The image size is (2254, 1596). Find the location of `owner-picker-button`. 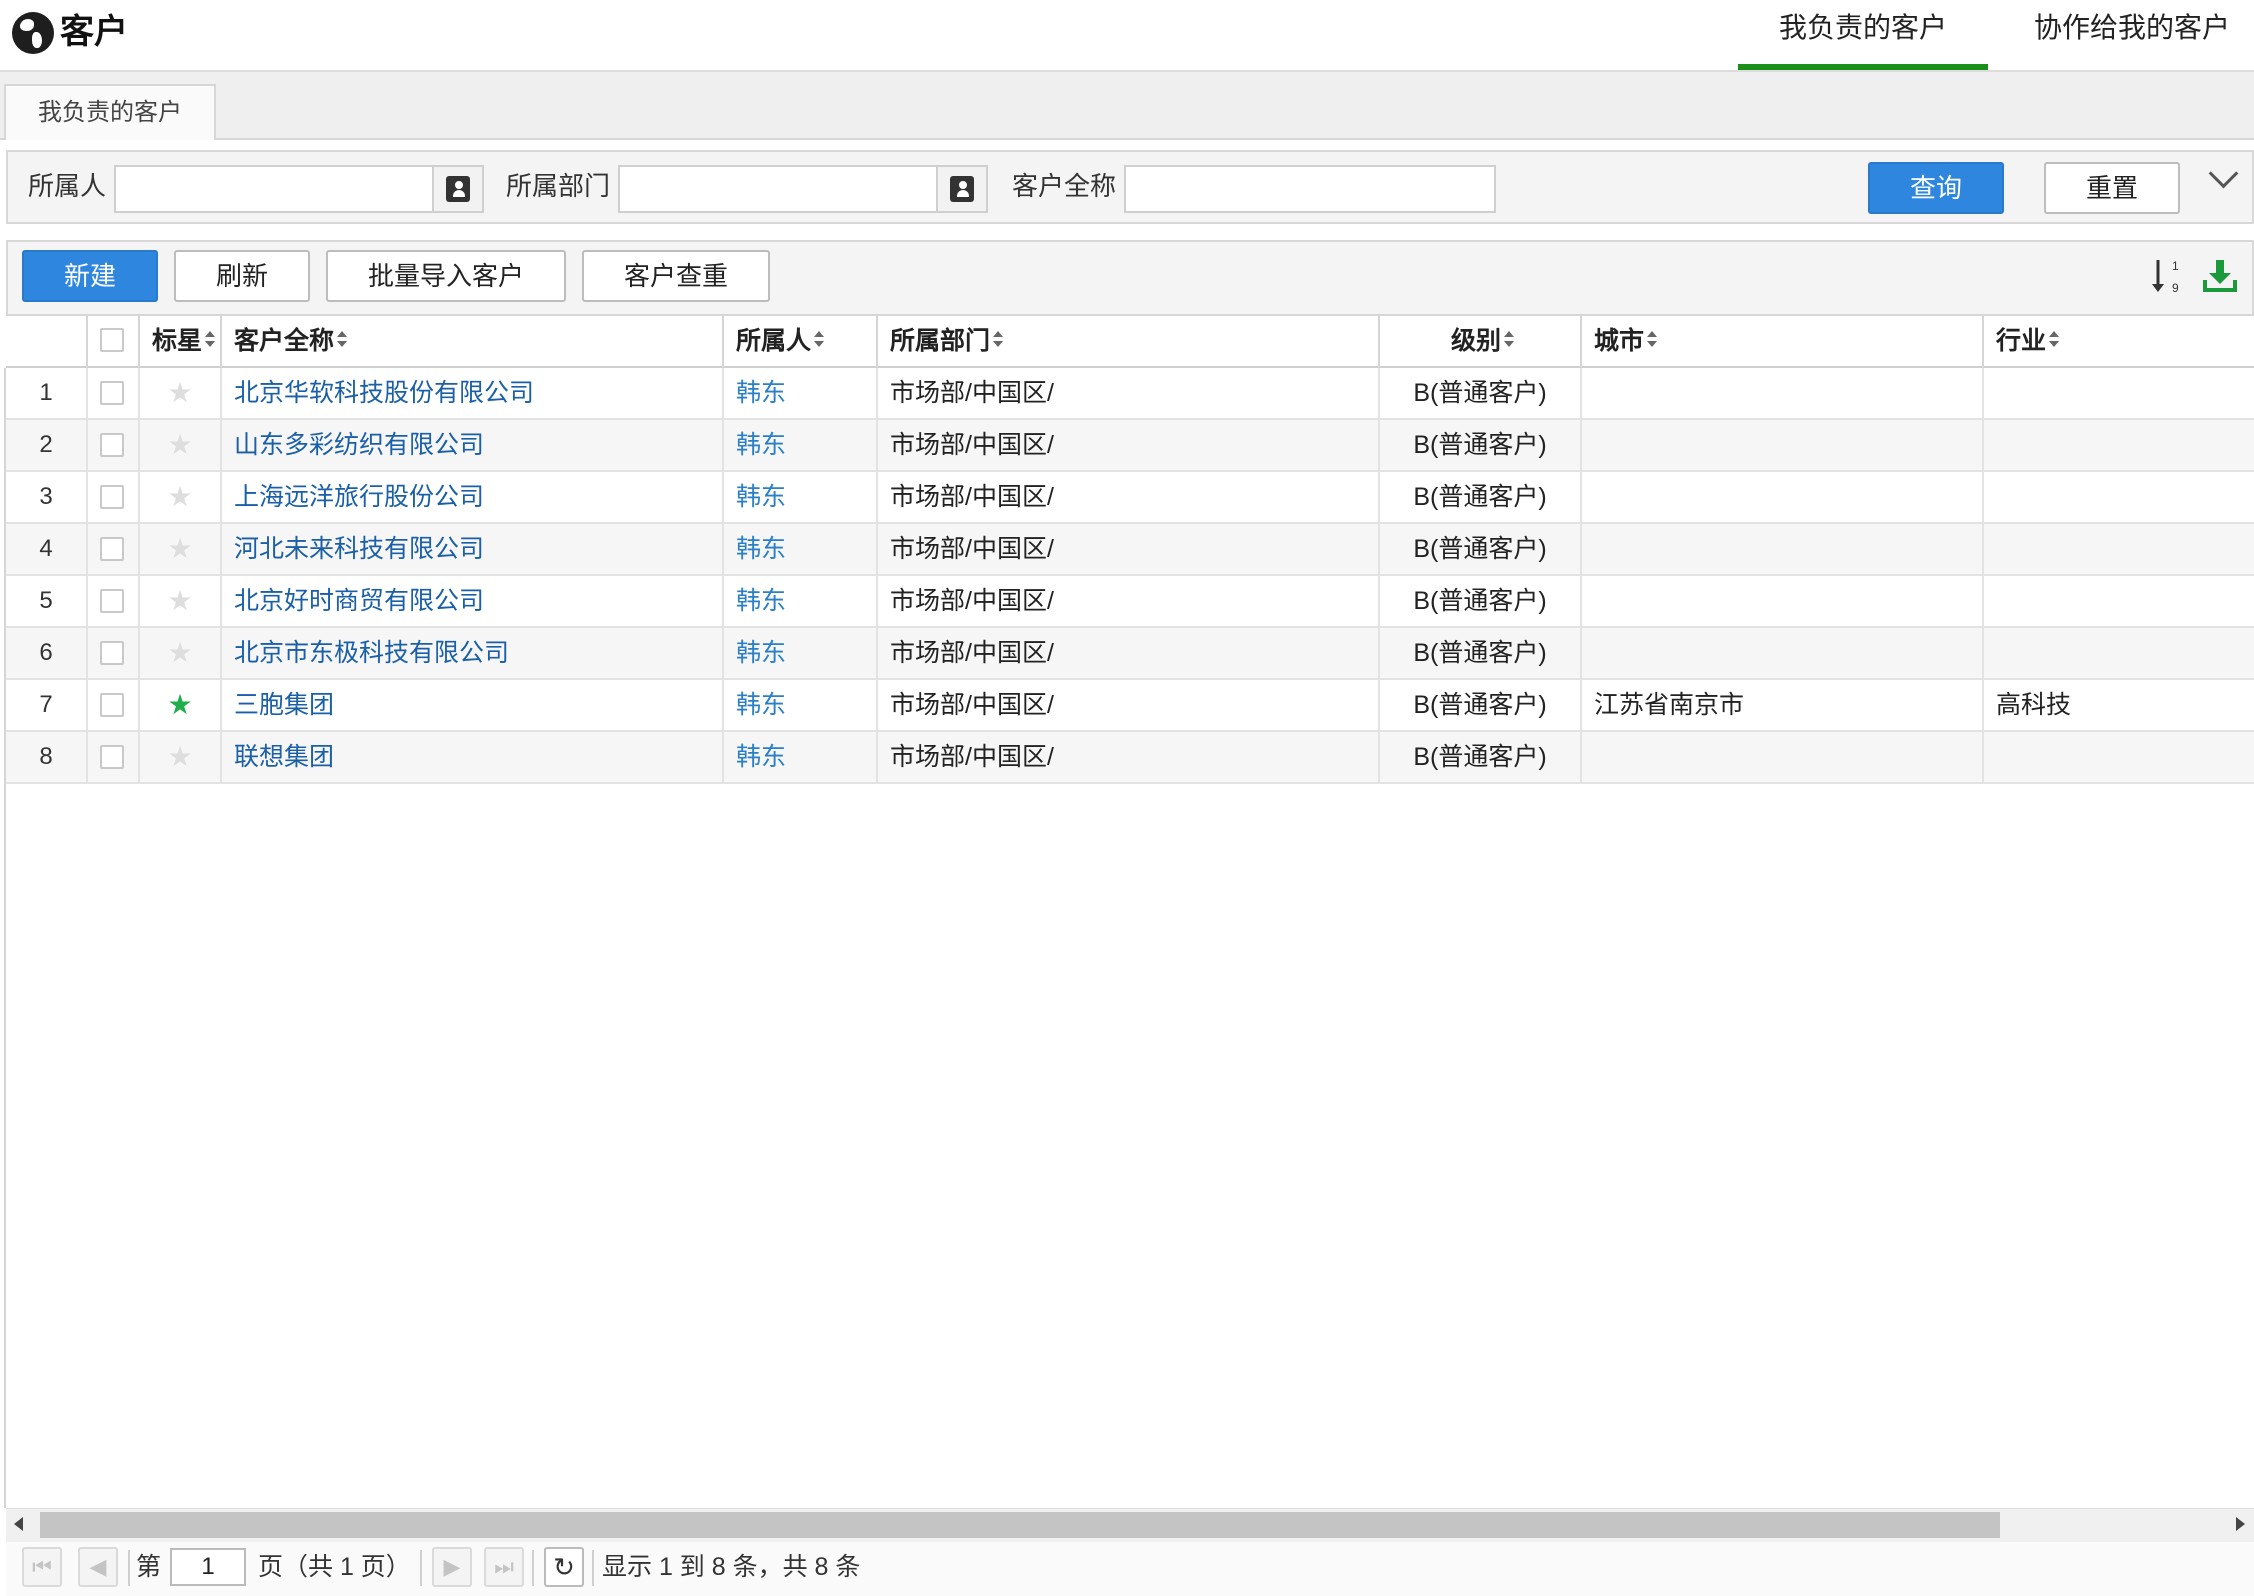

owner-picker-button is located at coordinates (458, 189).